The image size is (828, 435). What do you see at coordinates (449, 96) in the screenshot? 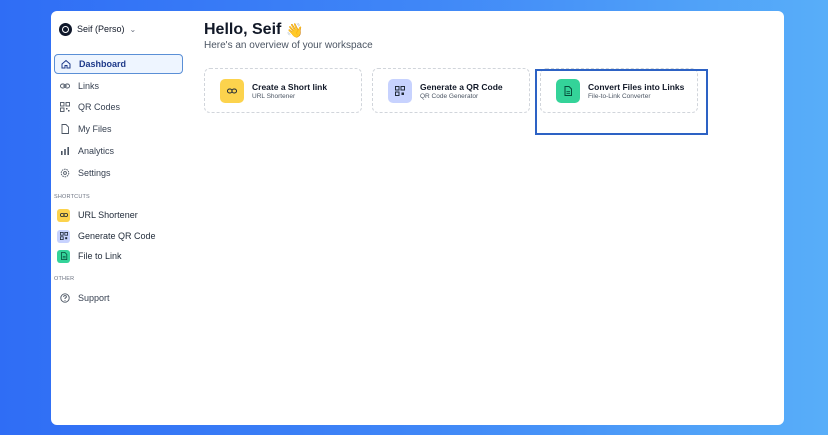
I see `card-subtitle: QR Code Generator` at bounding box center [449, 96].